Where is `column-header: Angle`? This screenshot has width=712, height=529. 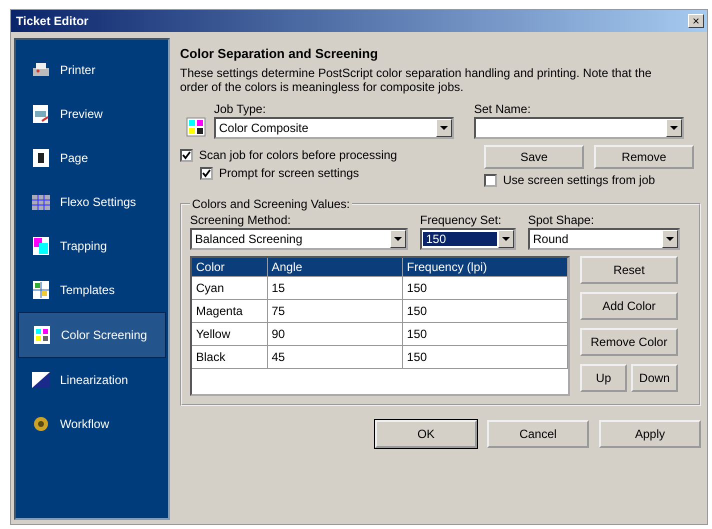 column-header: Angle is located at coordinates (335, 267).